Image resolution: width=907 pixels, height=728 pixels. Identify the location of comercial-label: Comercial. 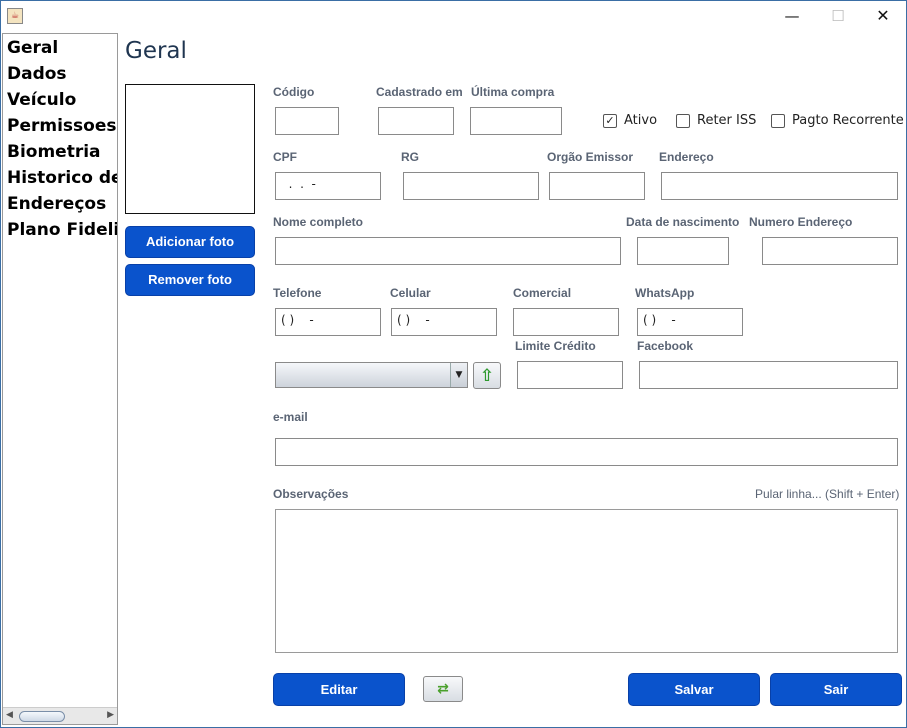
(542, 293).